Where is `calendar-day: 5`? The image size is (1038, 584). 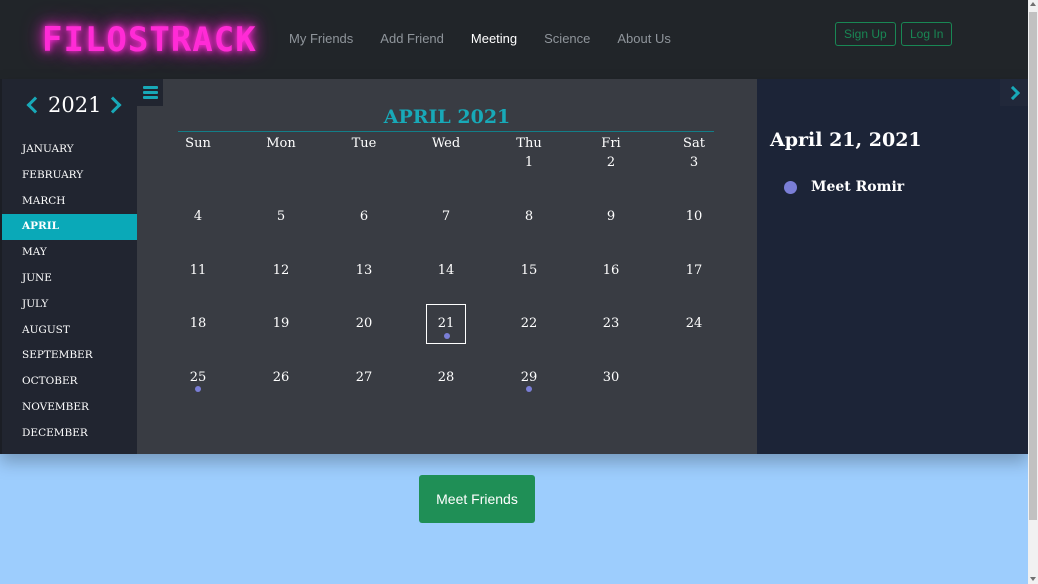
calendar-day: 5 is located at coordinates (281, 217).